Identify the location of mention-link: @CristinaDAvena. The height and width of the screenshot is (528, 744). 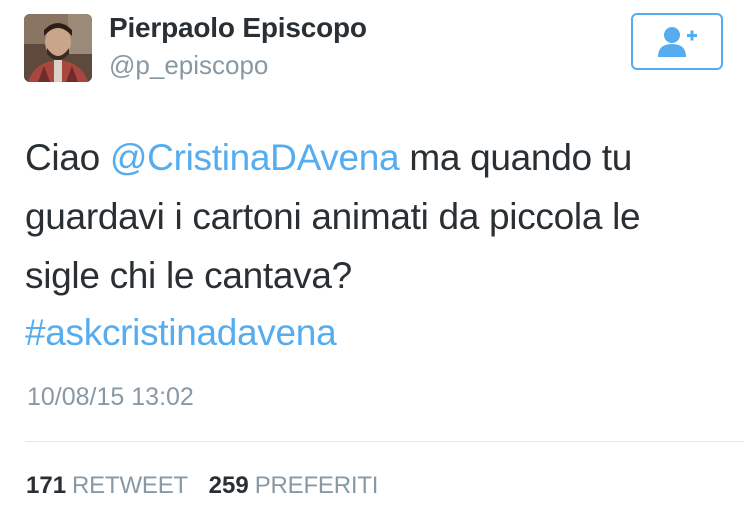
(255, 157).